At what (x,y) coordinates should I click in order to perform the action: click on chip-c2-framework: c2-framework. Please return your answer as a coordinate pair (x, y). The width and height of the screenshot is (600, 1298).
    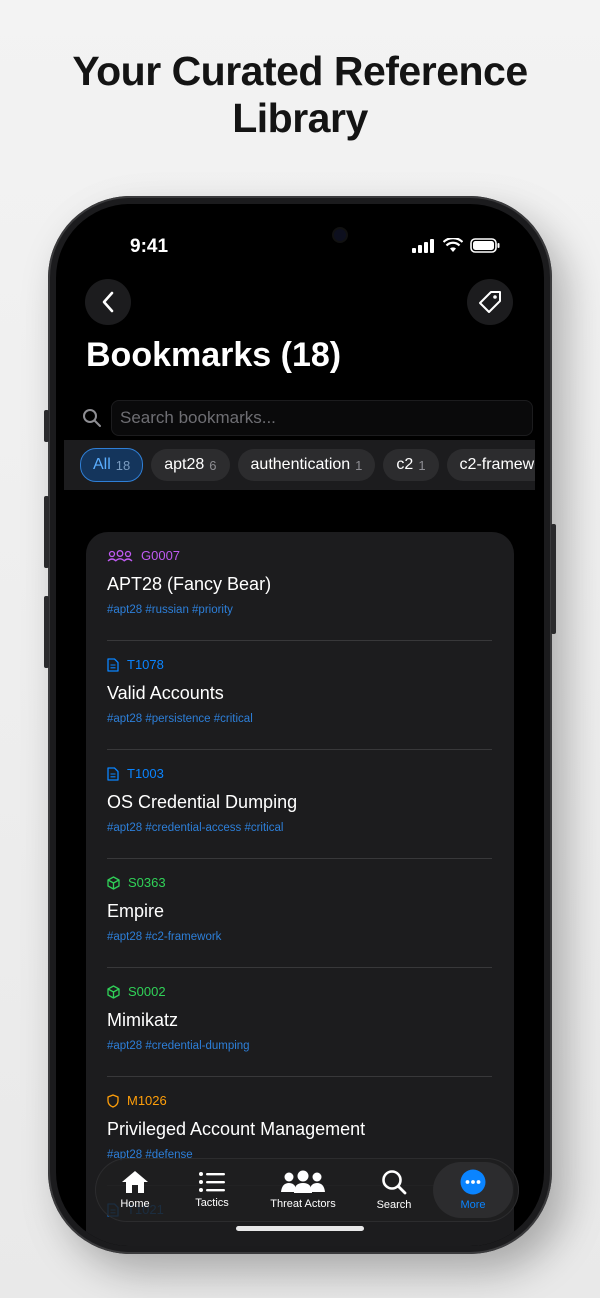
    Looking at the image, I should click on (490, 465).